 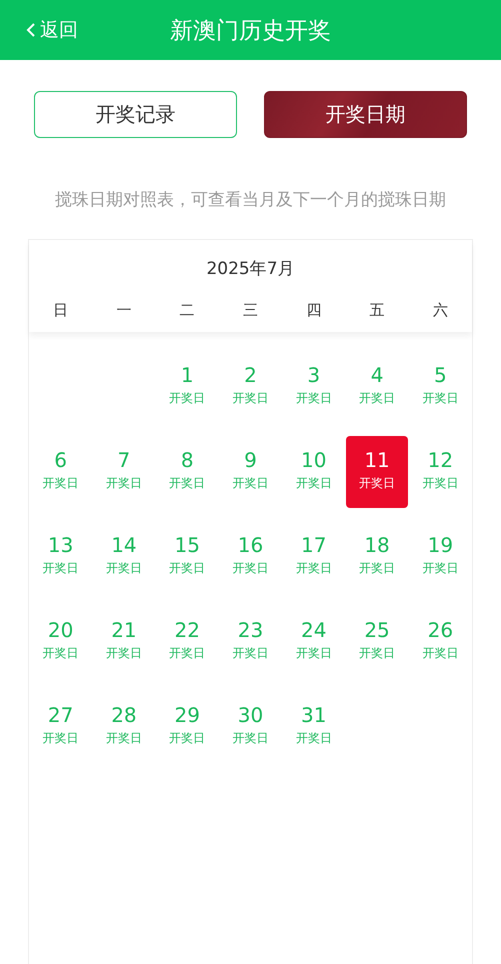 I want to click on calendar-day: 30 开奖日, so click(x=250, y=736).